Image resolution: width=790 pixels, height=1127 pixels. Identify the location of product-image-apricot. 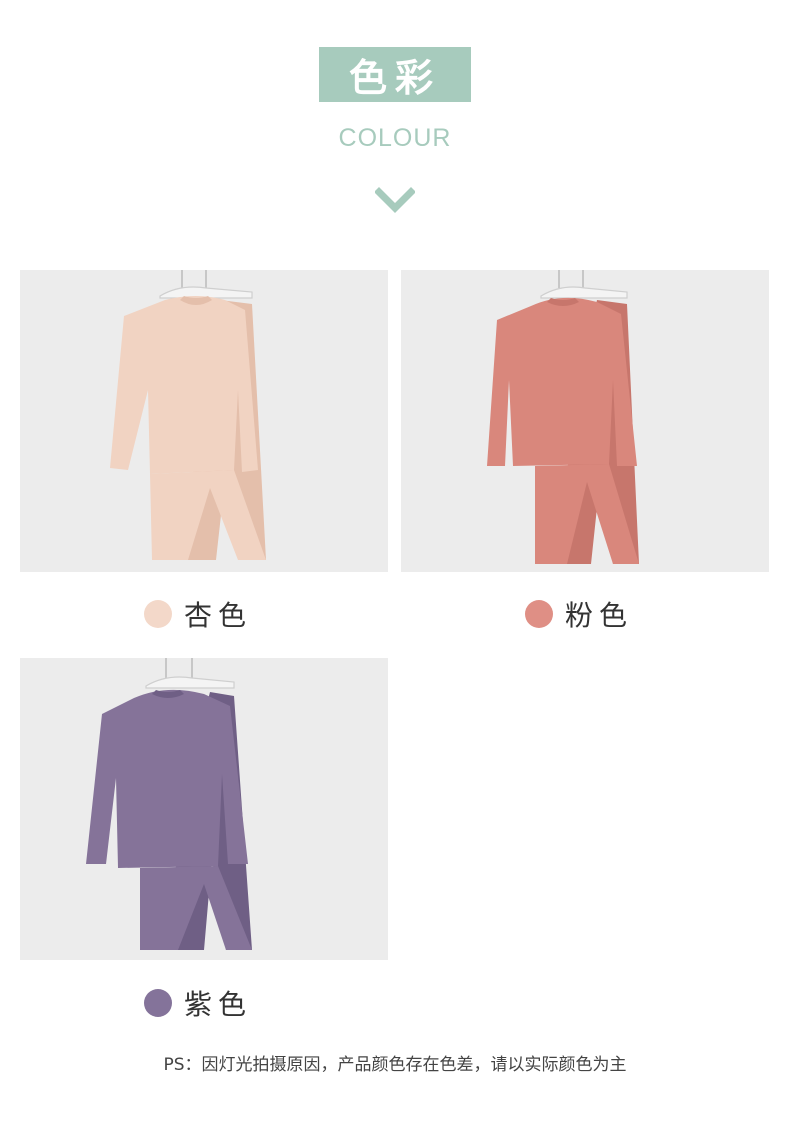
(204, 421).